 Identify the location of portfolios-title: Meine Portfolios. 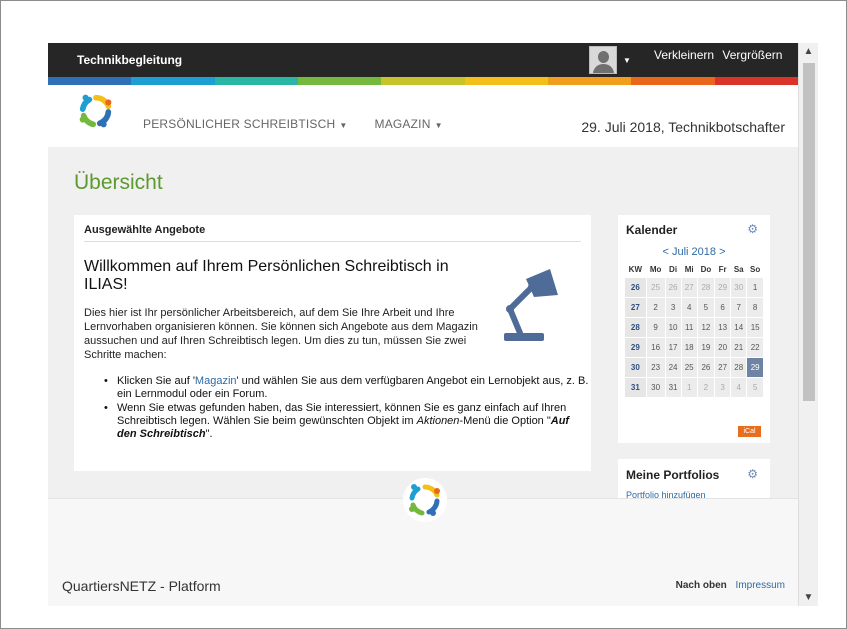
(673, 475).